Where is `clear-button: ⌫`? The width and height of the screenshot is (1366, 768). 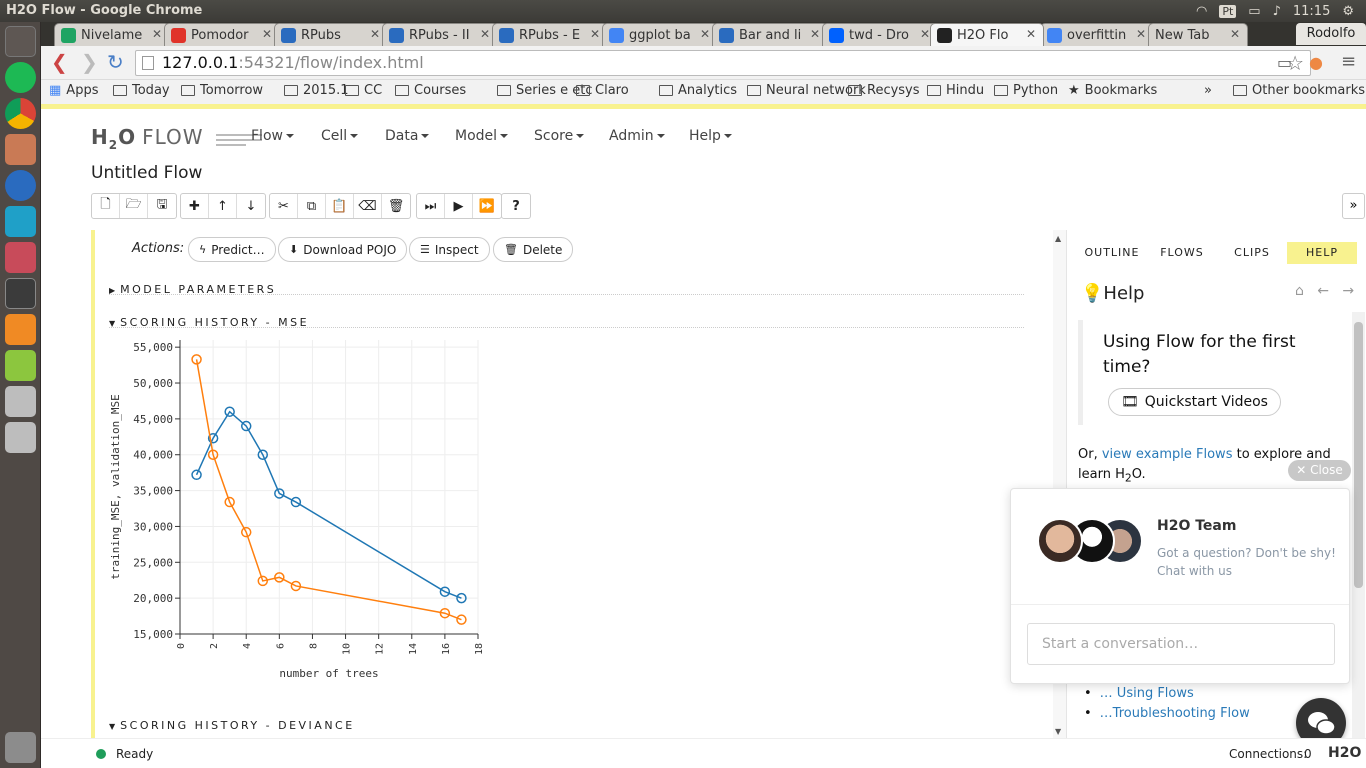
clear-button: ⌫ is located at coordinates (368, 206).